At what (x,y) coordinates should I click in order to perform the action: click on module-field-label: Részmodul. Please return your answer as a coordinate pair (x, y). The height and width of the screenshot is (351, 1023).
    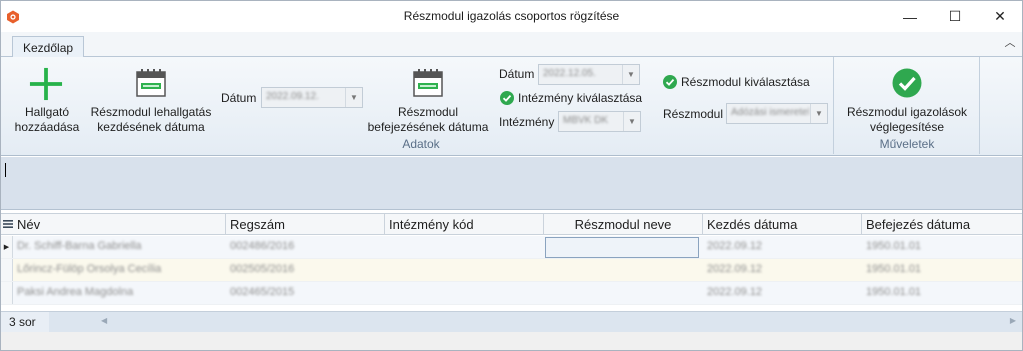
    Looking at the image, I should click on (693, 114).